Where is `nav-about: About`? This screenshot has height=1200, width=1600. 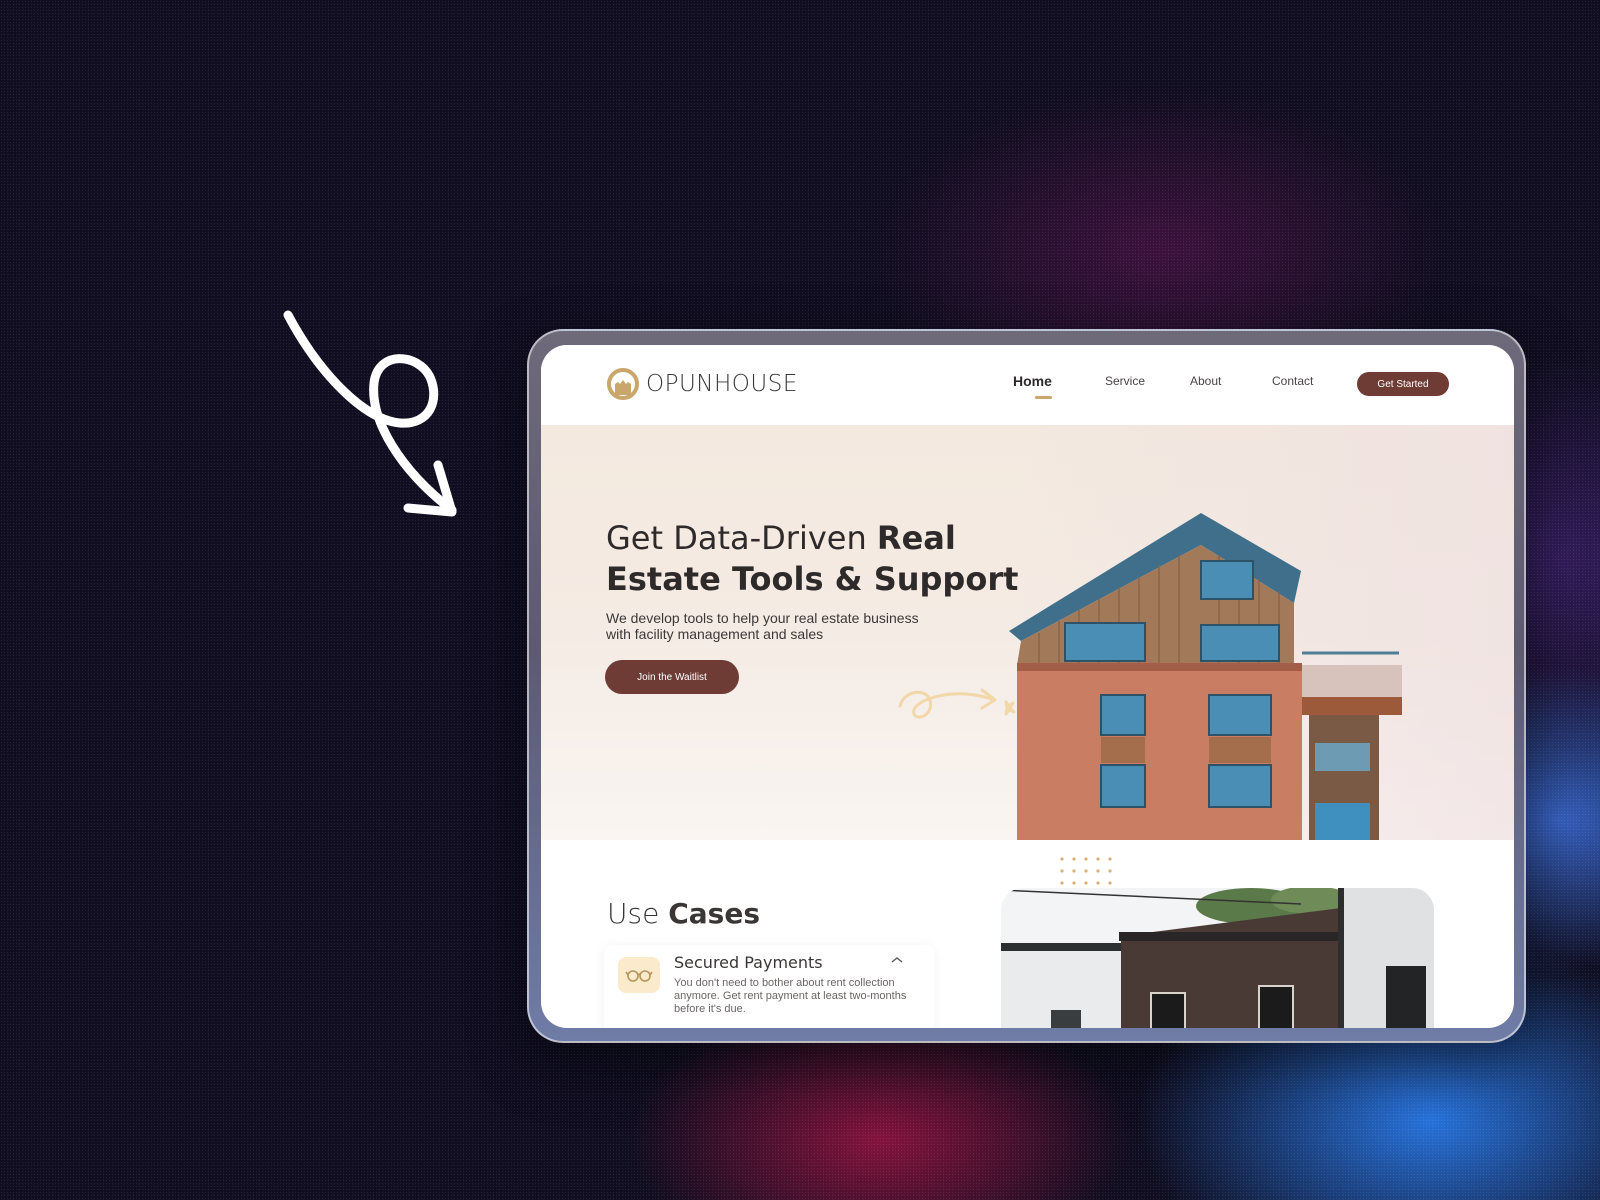
nav-about: About is located at coordinates (1205, 381).